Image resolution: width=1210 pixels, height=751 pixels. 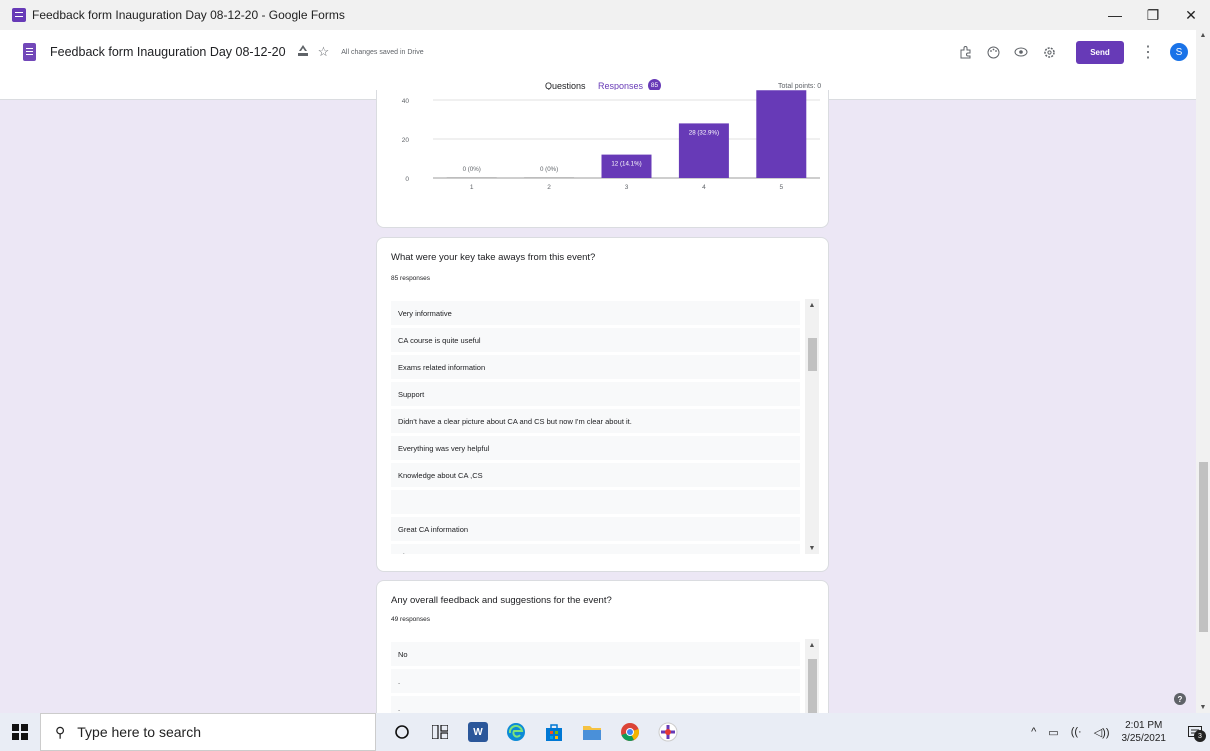 What do you see at coordinates (1144, 732) in the screenshot?
I see `taskbar-clock: 2:01 PM 3/25/2021` at bounding box center [1144, 732].